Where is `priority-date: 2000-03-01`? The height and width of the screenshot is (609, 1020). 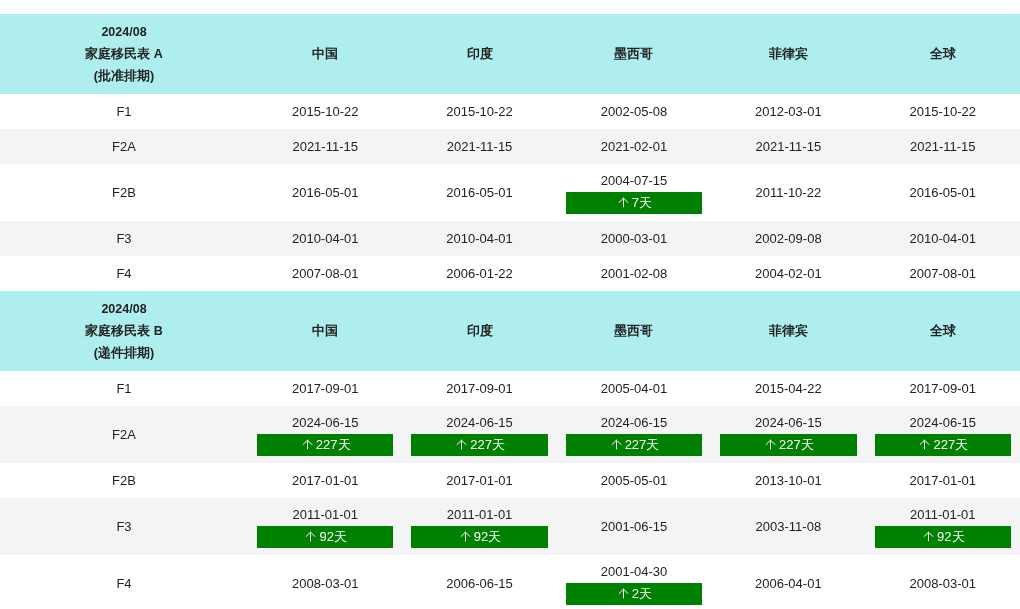 priority-date: 2000-03-01 is located at coordinates (634, 238).